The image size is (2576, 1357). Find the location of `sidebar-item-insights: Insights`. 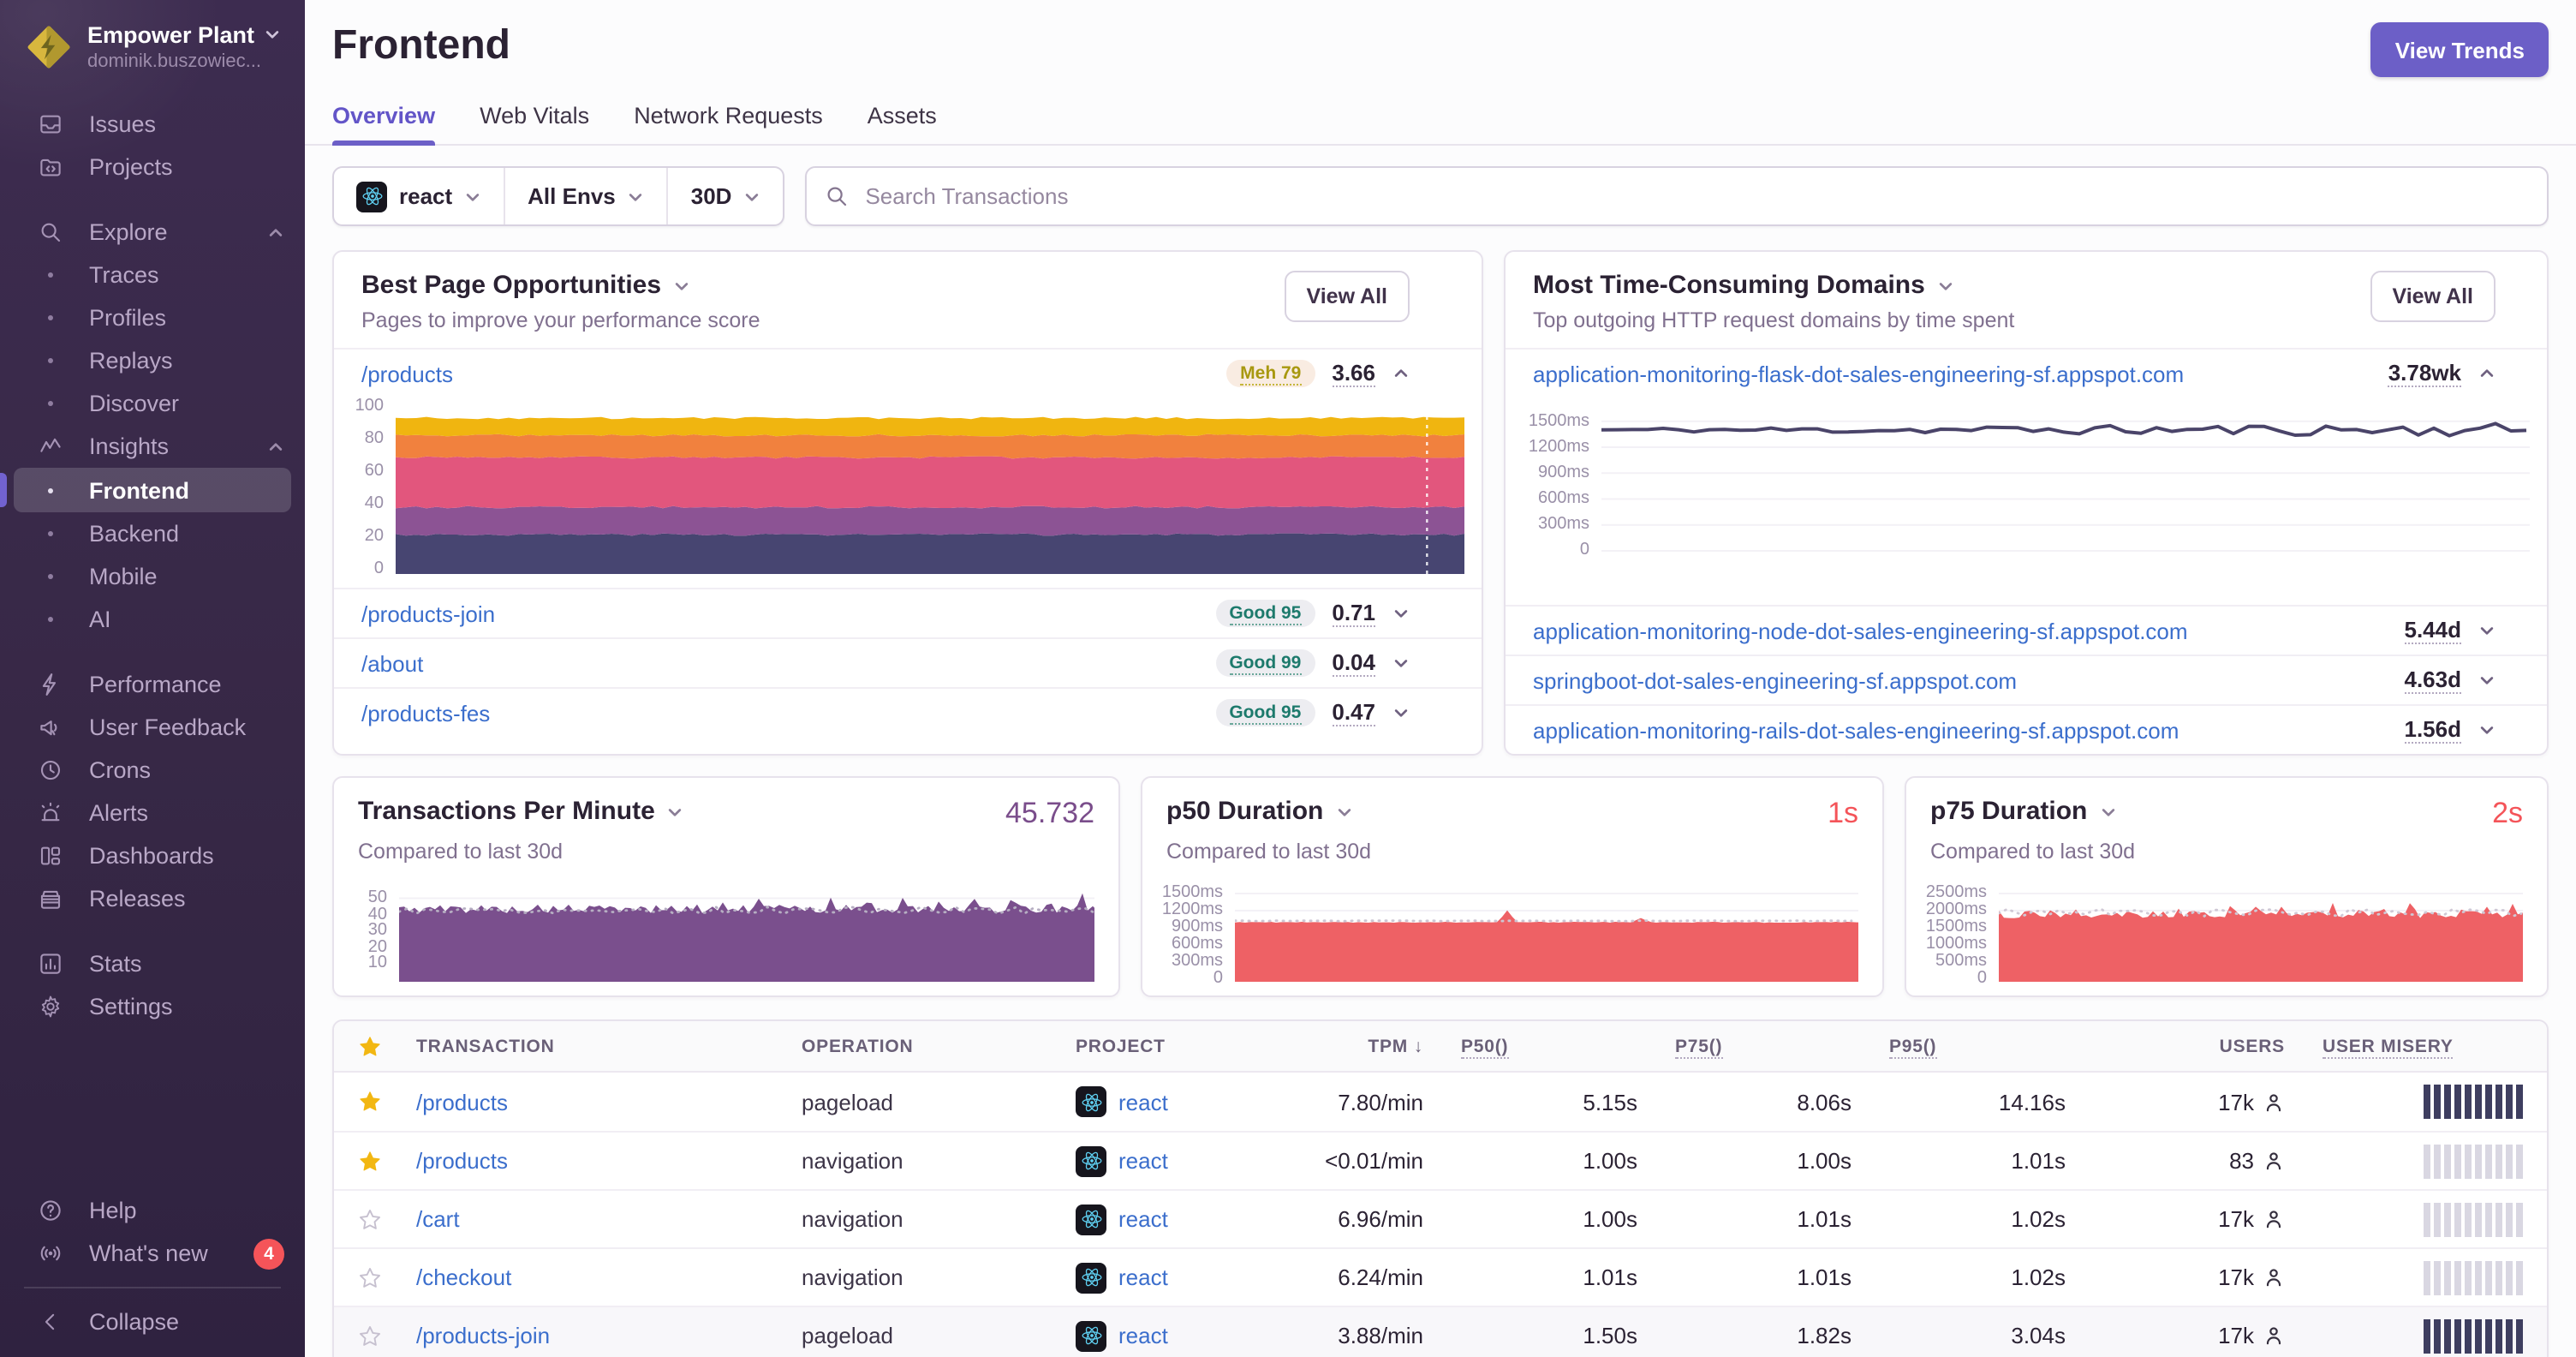

sidebar-item-insights: Insights is located at coordinates (152, 447).